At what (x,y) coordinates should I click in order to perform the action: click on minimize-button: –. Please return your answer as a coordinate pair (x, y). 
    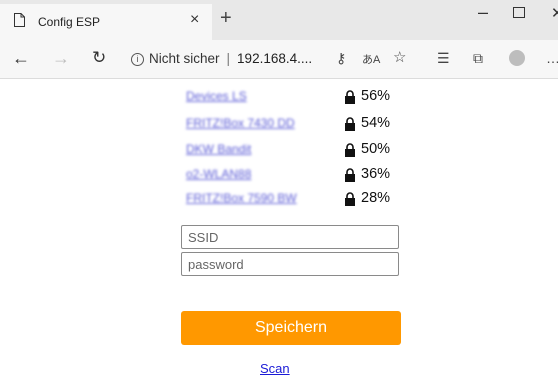
    Looking at the image, I should click on (483, 12).